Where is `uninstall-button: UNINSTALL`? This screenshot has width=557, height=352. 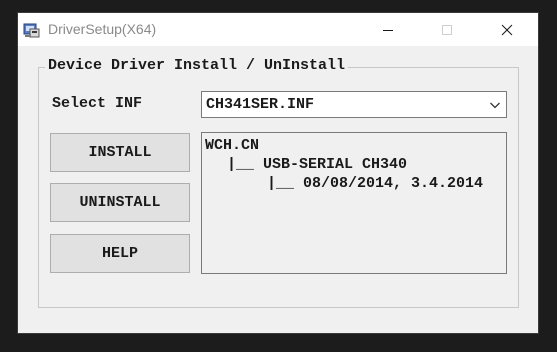 uninstall-button: UNINSTALL is located at coordinates (120, 202).